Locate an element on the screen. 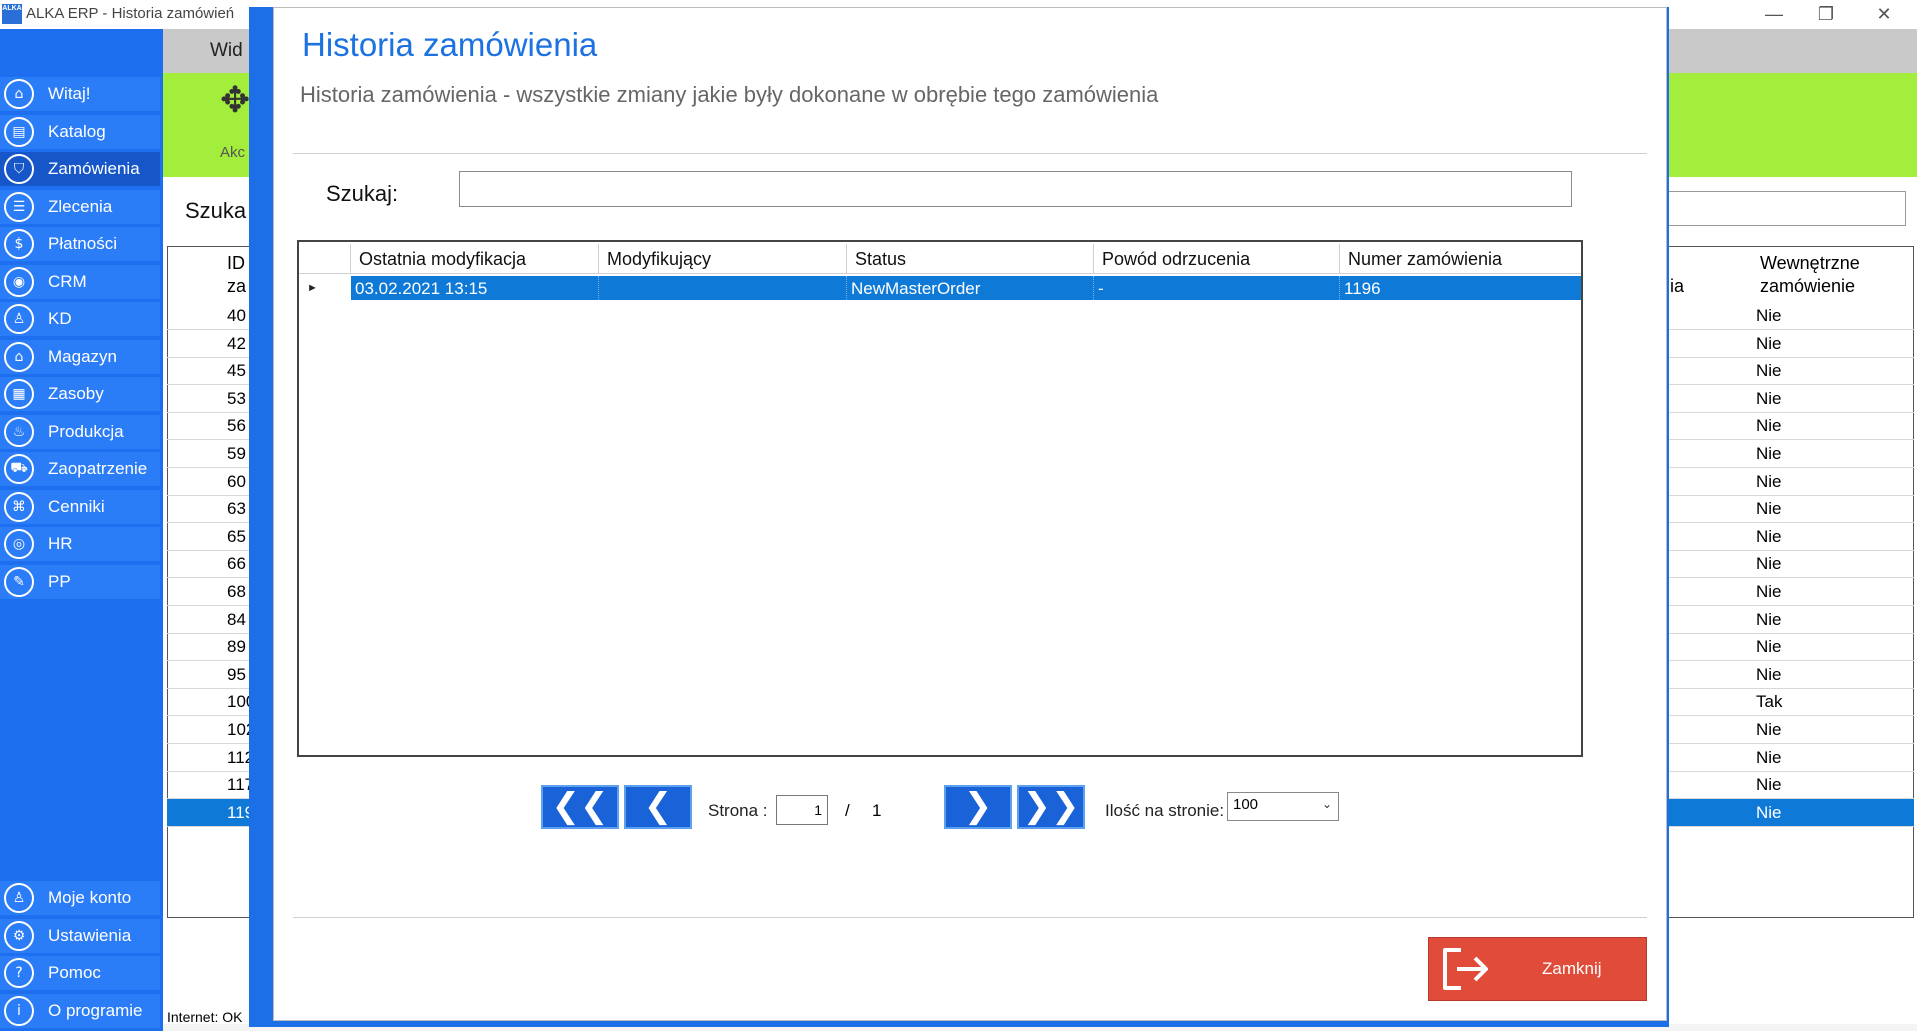  maximize-button: ❐ is located at coordinates (1826, 14).